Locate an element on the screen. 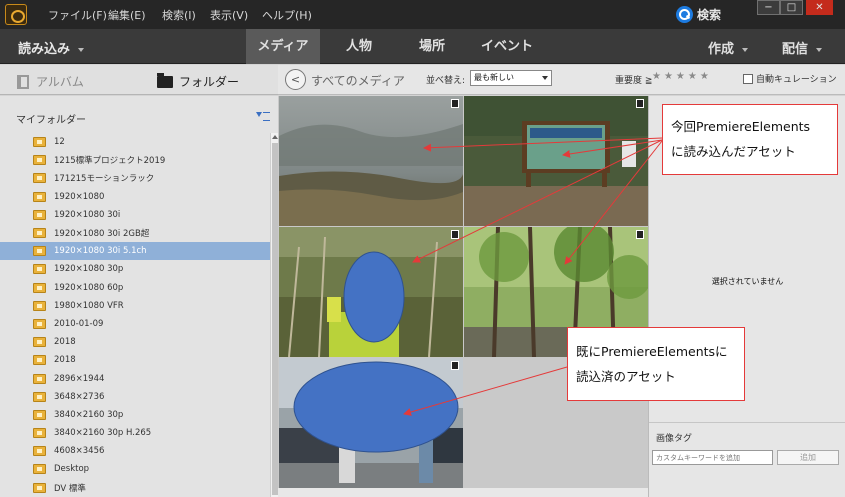 This screenshot has height=497, width=845. sort-select: 最も新しい is located at coordinates (511, 78).